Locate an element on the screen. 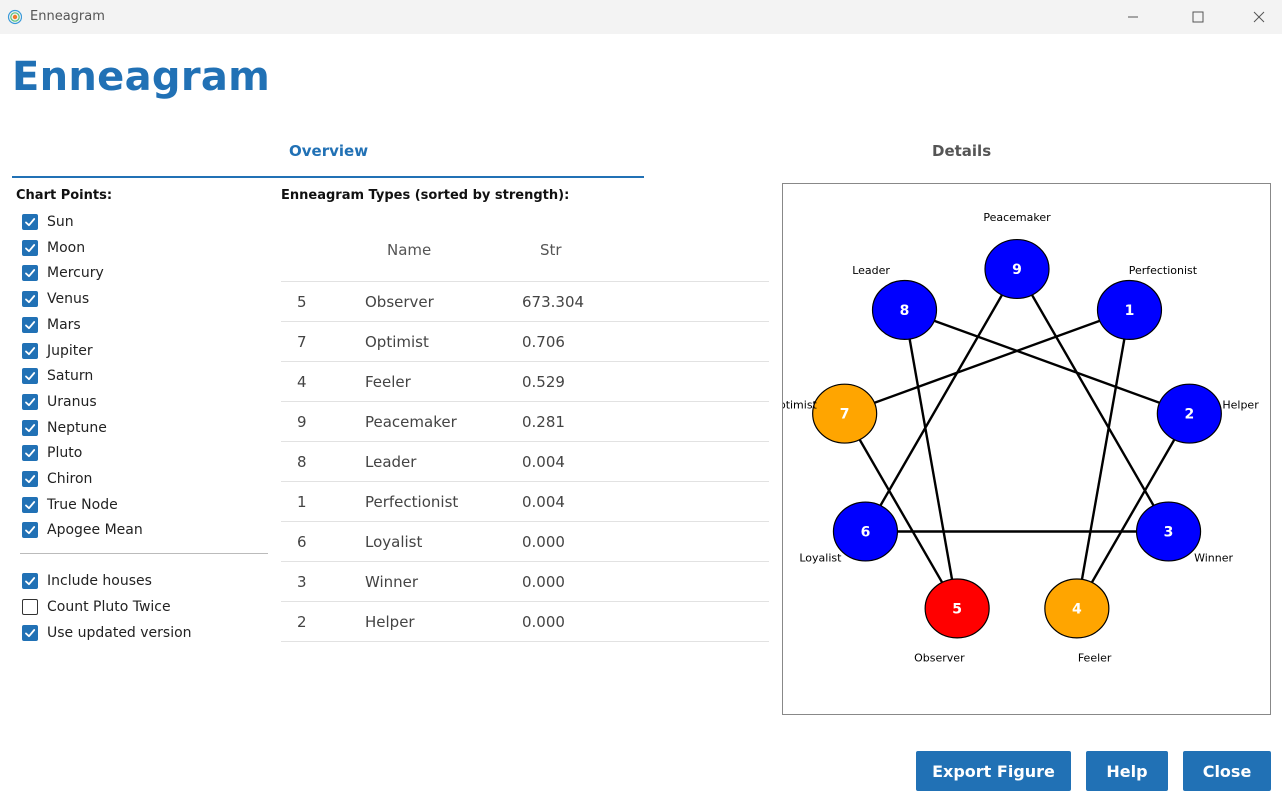 This screenshot has height=791, width=1282. help-button: Help is located at coordinates (1127, 771).